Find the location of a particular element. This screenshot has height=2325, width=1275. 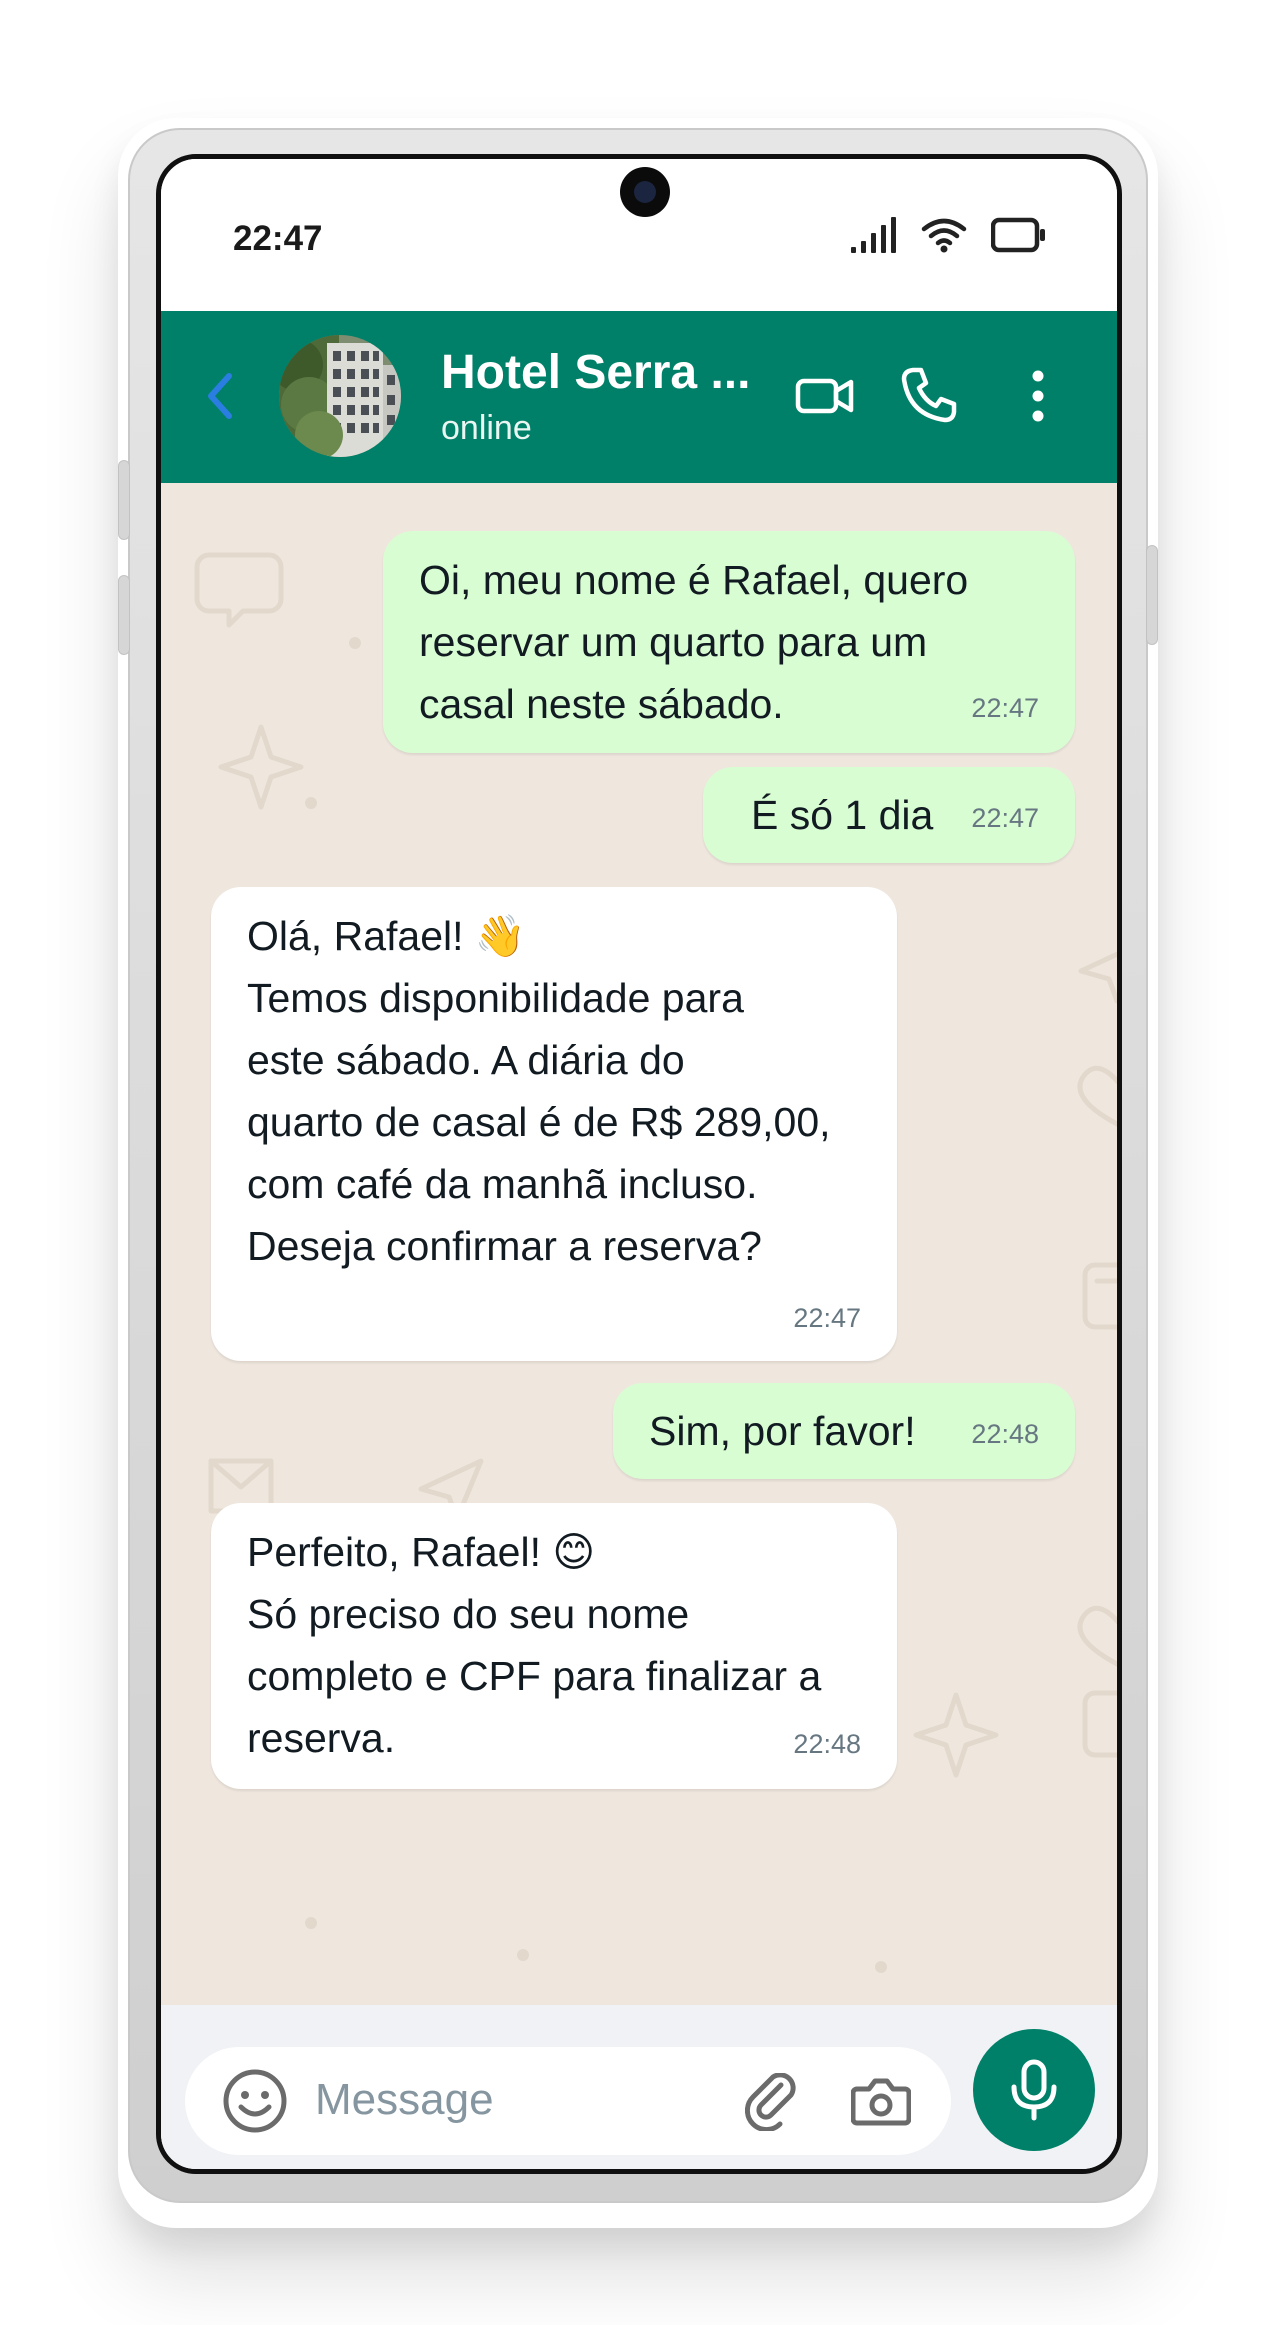

hotel-building-image is located at coordinates (340, 396).